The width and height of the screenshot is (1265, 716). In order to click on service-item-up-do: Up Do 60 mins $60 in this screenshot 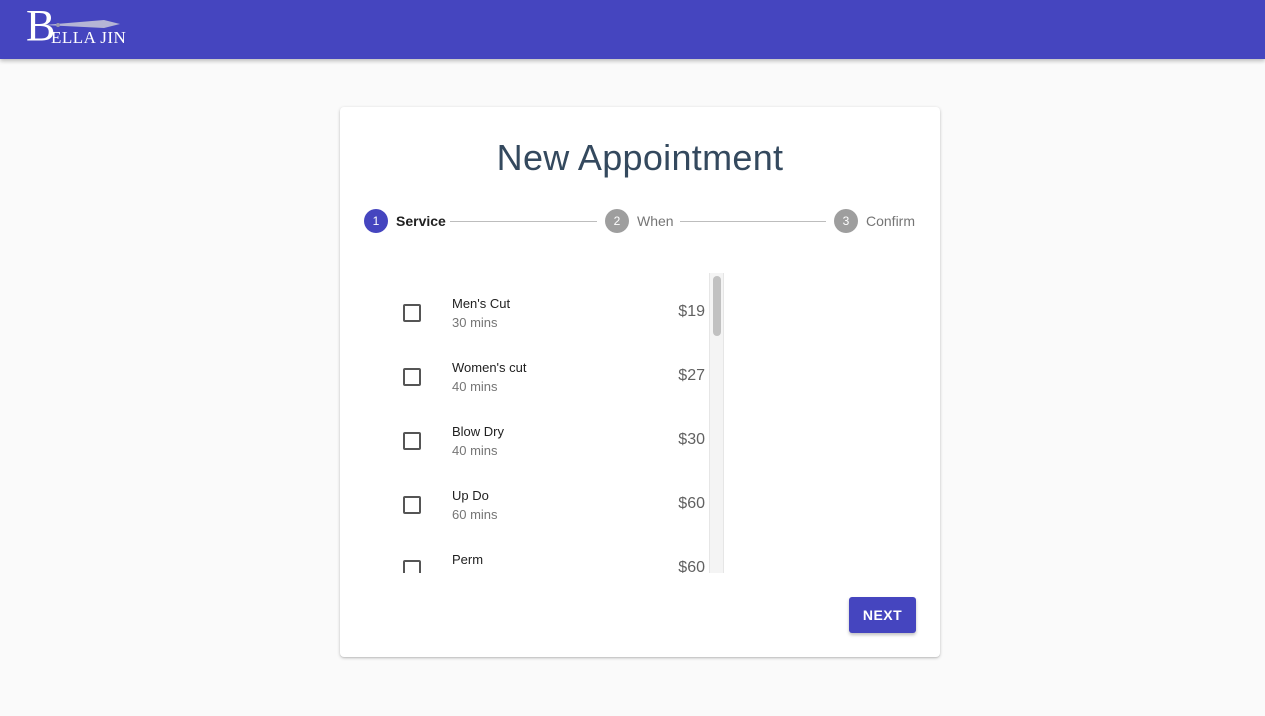, I will do `click(544, 497)`.